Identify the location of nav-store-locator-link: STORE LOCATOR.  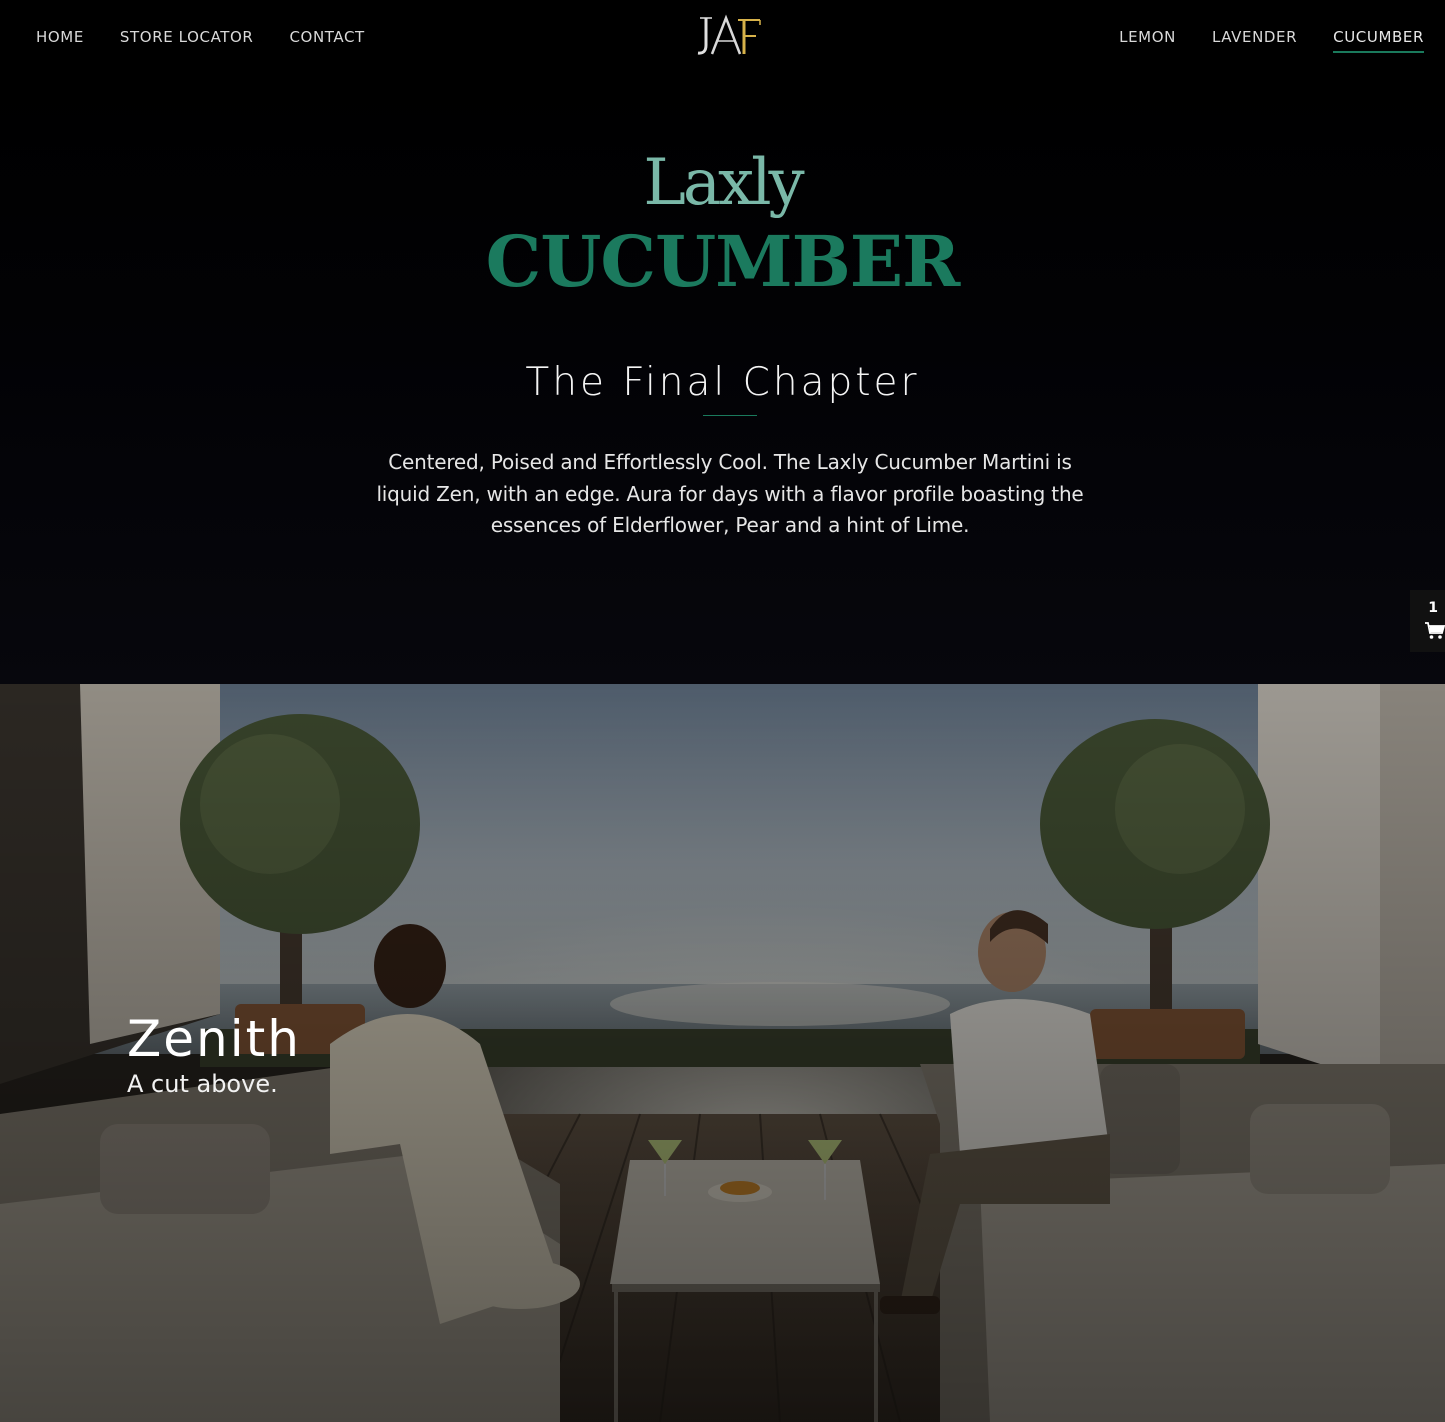
(187, 39).